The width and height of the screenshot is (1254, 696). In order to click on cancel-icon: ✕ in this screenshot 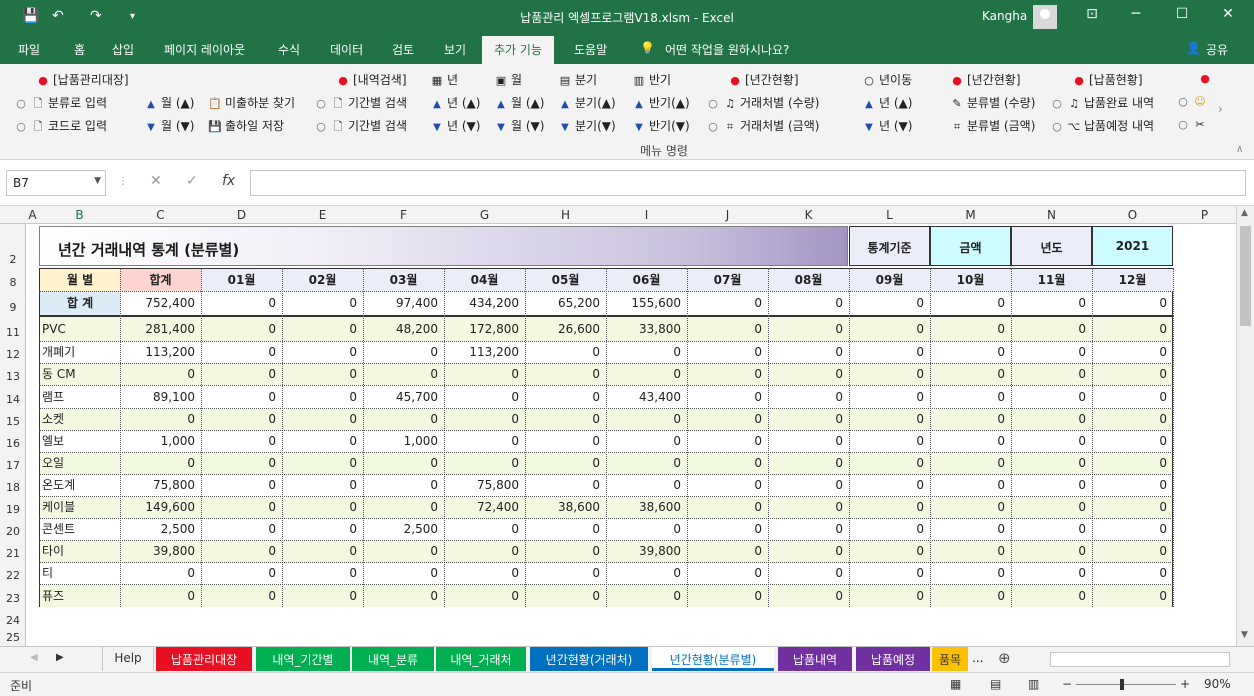, I will do `click(156, 181)`.